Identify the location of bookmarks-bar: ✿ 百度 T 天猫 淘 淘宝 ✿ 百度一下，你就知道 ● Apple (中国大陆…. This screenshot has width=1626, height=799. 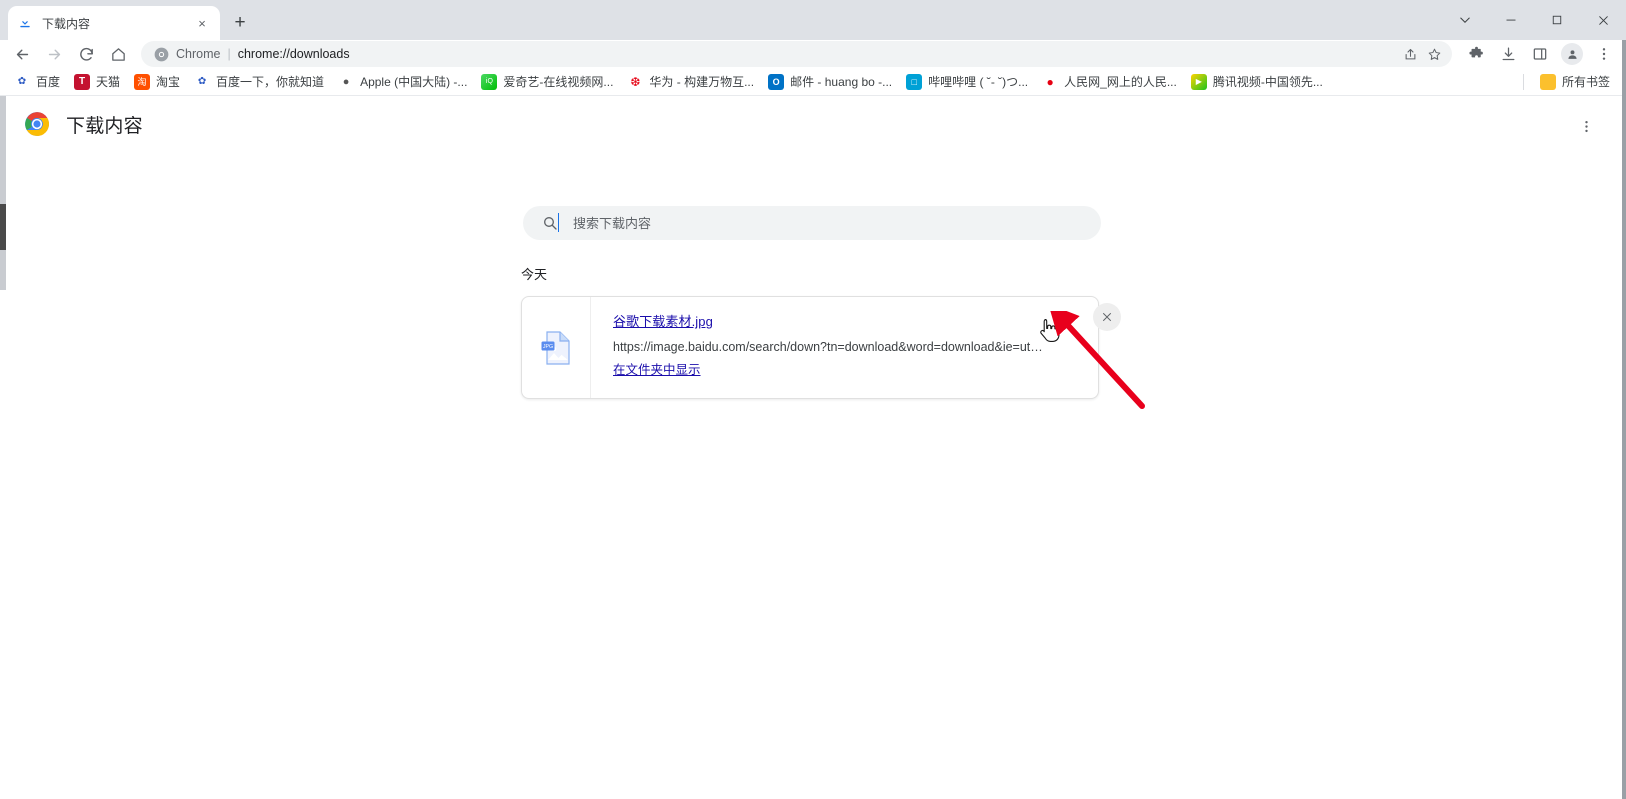
(813, 82).